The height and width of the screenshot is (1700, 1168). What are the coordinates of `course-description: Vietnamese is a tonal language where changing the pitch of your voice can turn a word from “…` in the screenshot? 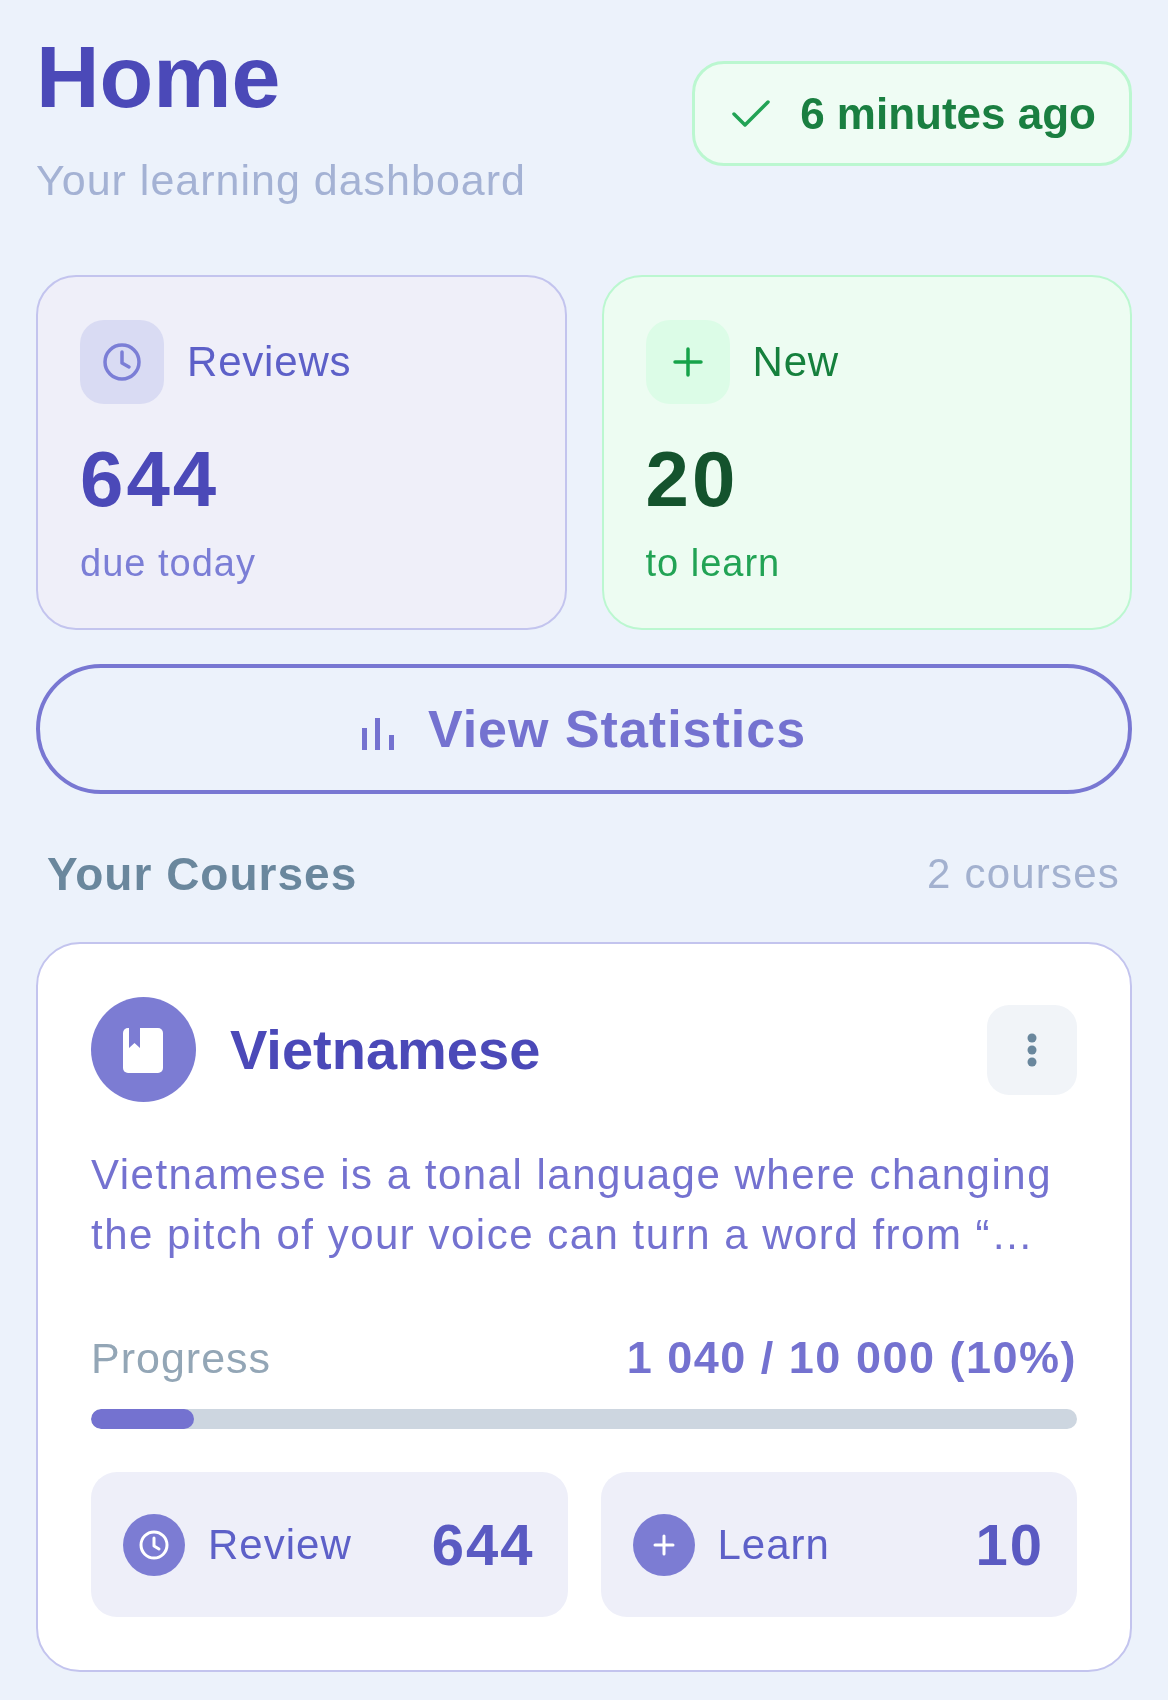 It's located at (572, 1205).